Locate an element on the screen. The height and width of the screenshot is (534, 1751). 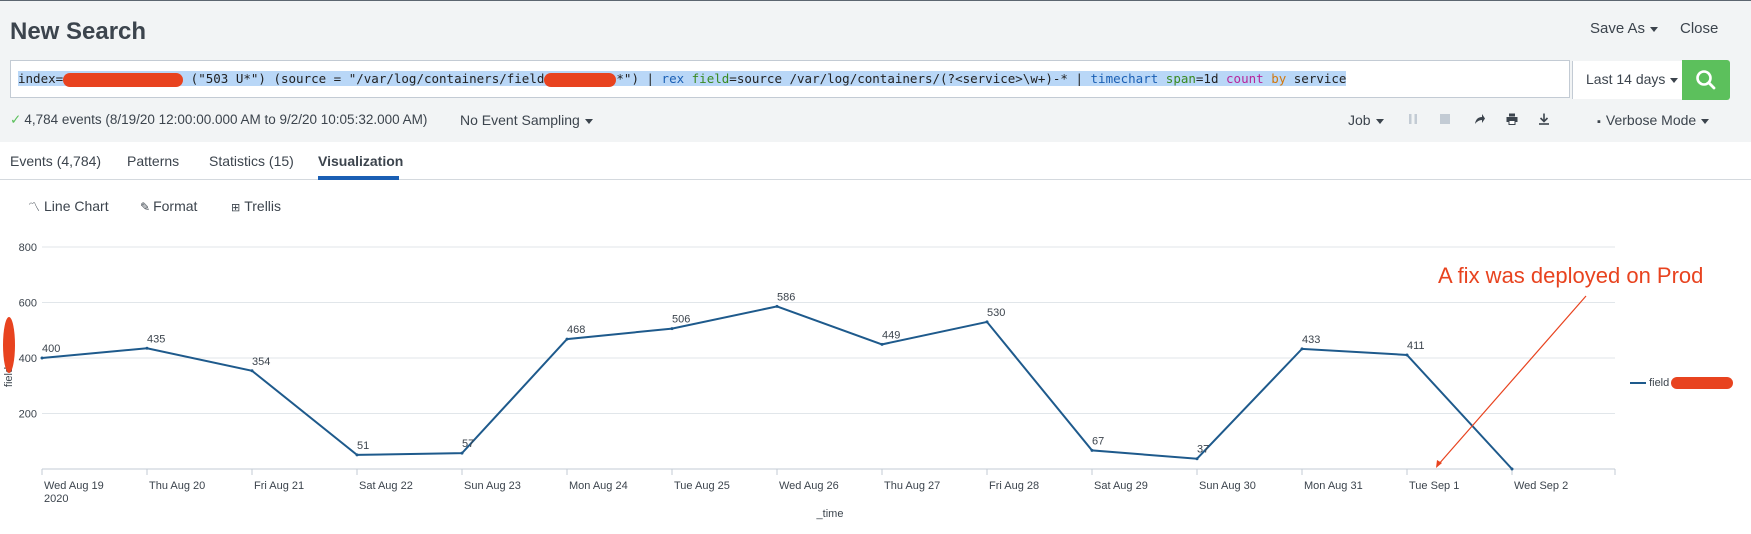
search-button is located at coordinates (1706, 80).